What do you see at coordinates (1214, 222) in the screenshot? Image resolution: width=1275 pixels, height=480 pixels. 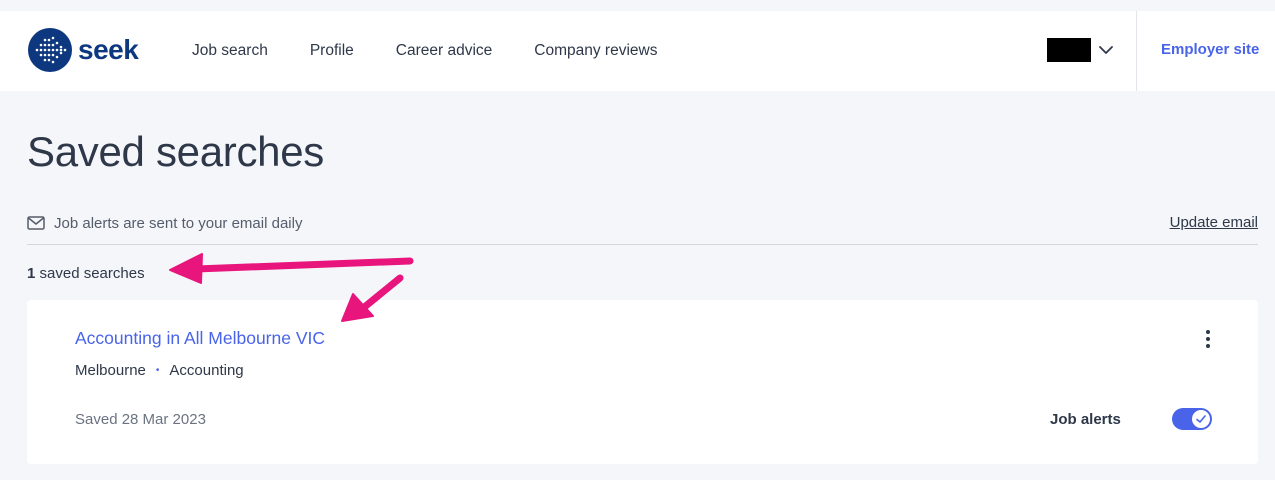 I see `update-email-link: Update email` at bounding box center [1214, 222].